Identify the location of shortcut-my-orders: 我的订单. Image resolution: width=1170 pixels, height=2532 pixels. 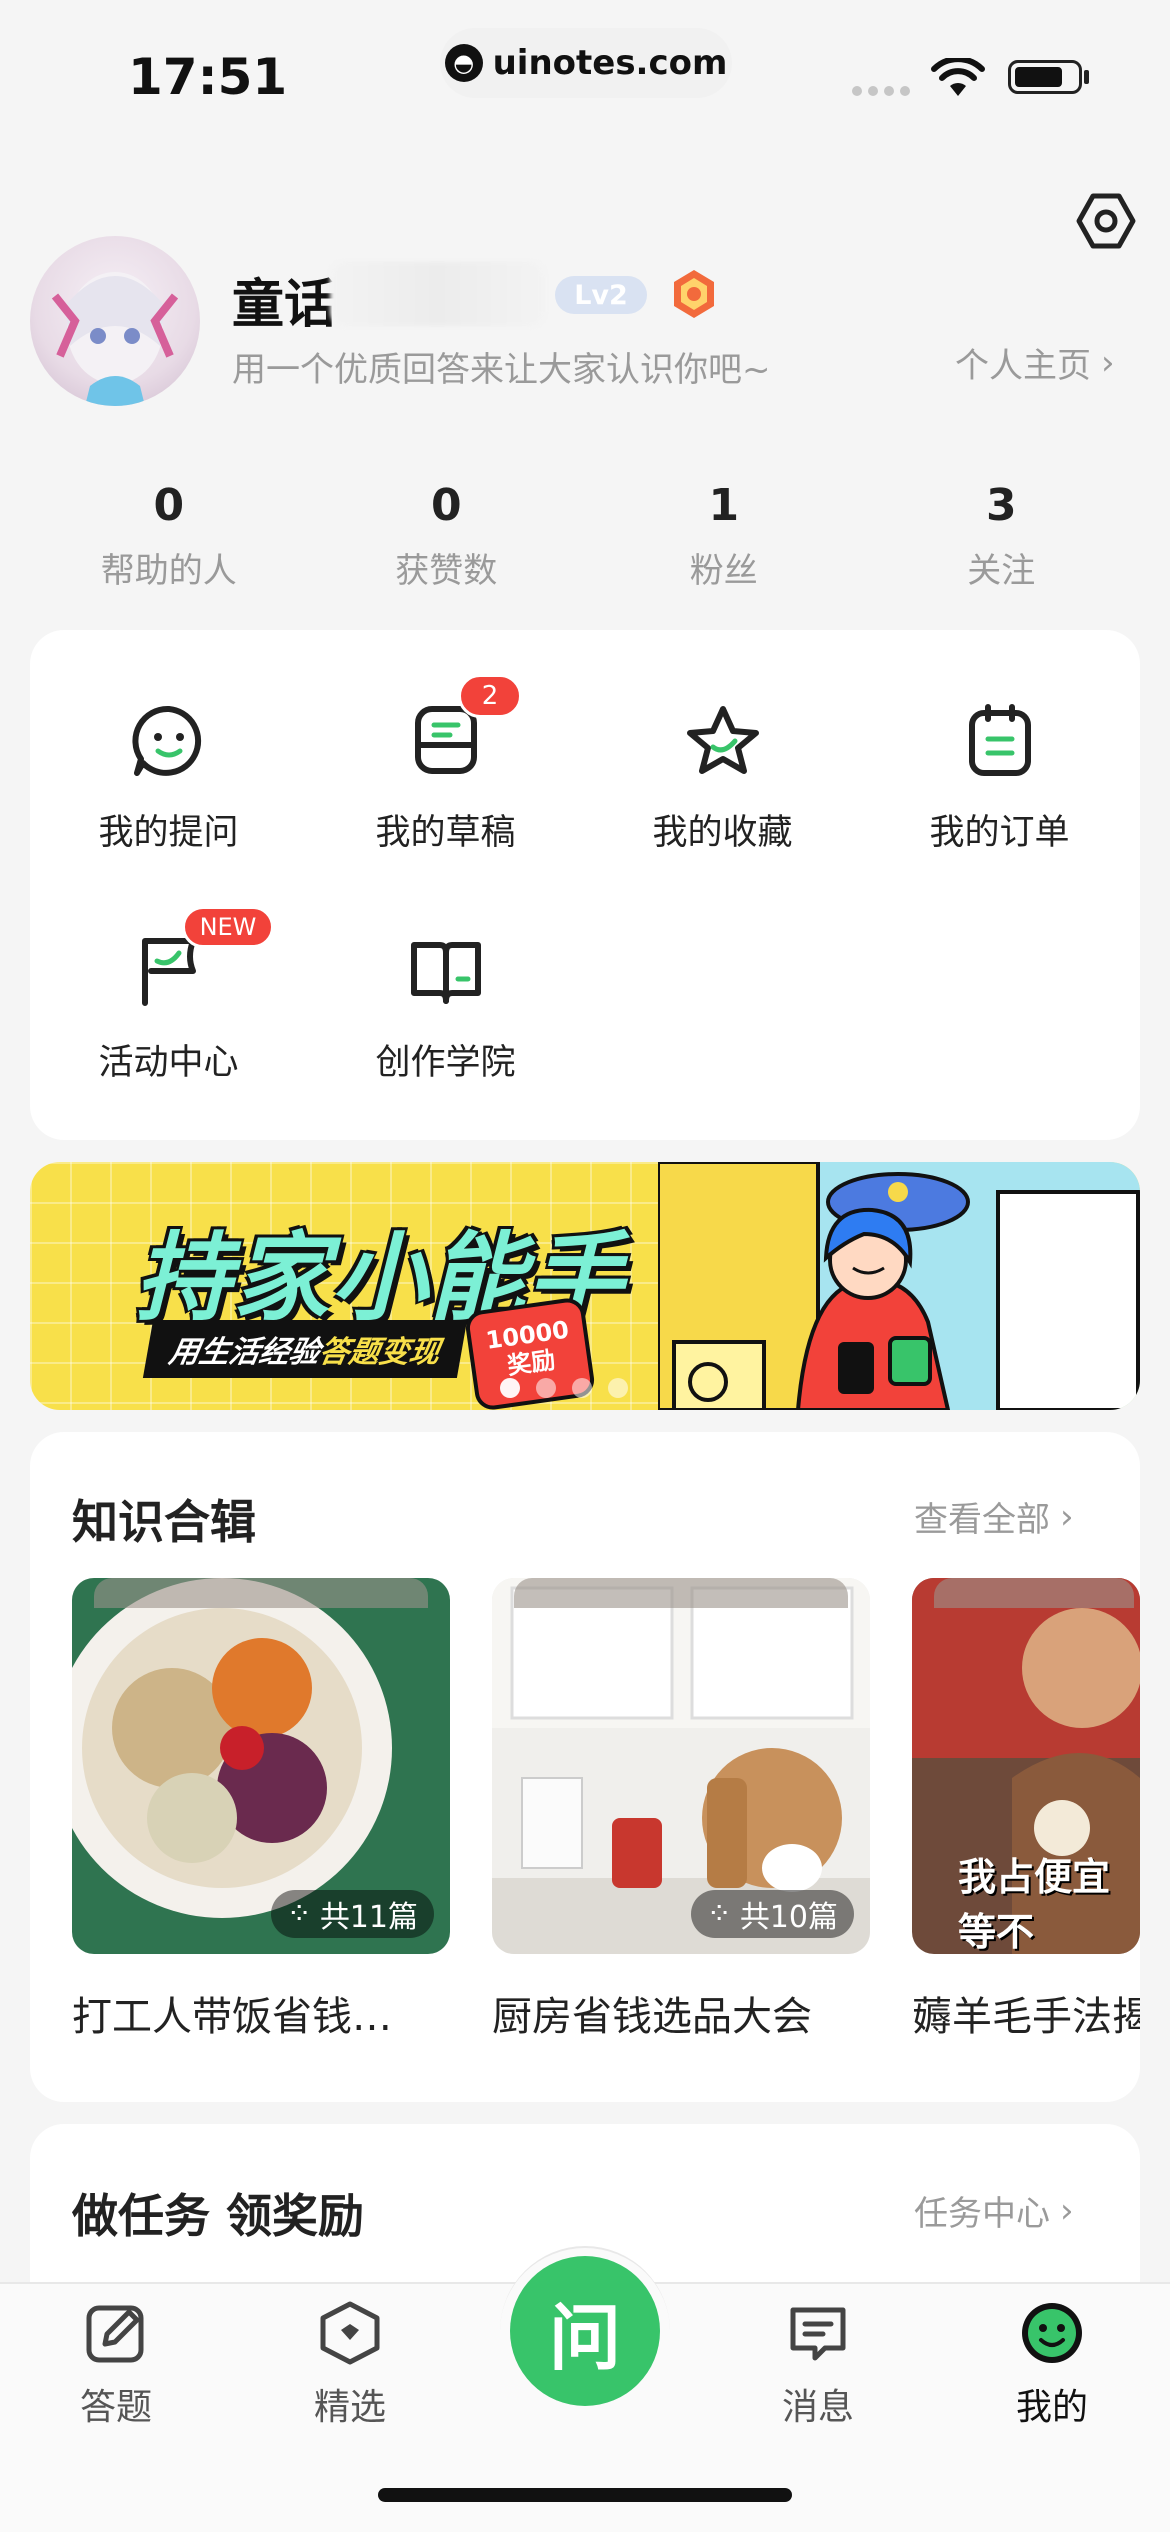
(999, 775).